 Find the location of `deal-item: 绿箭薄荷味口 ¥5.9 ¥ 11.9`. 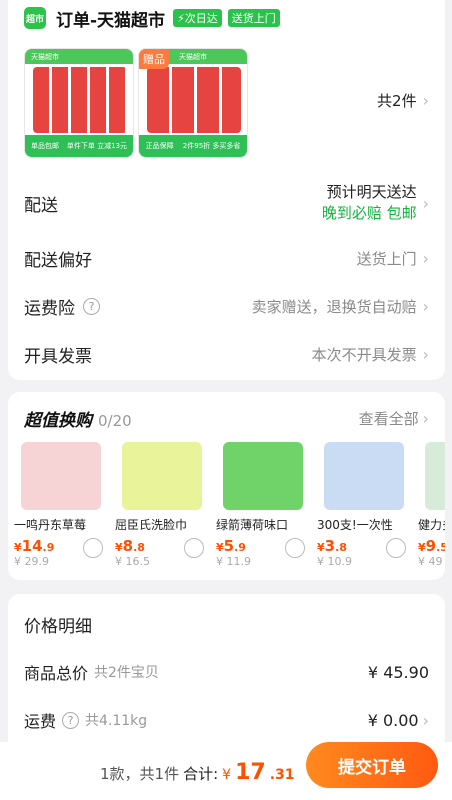

deal-item: 绿箭薄荷味口 ¥5.9 ¥ 11.9 is located at coordinates (262, 507).